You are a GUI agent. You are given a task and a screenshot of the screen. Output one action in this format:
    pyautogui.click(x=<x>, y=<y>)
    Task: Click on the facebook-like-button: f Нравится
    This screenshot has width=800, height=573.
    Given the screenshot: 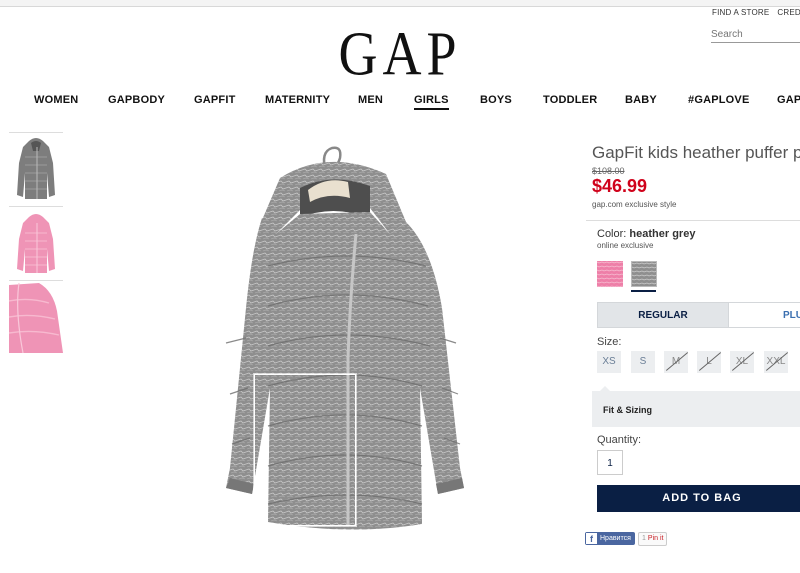 What is the action you would take?
    pyautogui.click(x=610, y=538)
    